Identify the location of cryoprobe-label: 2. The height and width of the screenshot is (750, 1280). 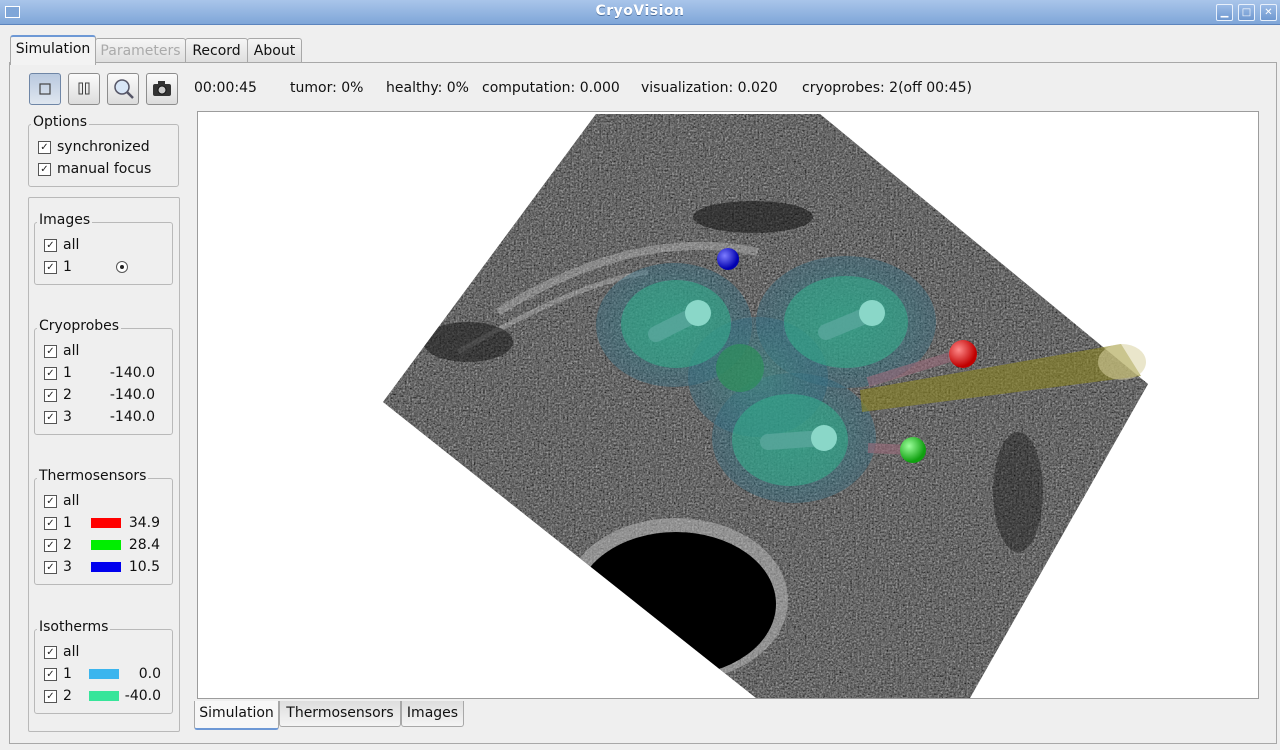
(67, 395).